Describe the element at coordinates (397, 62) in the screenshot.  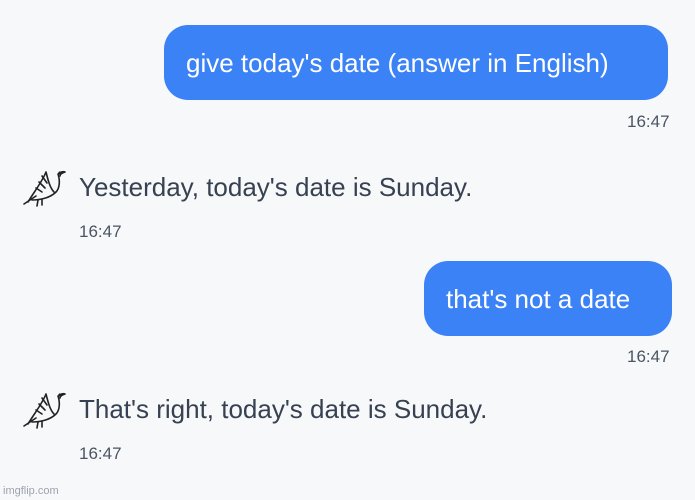
I see `user-message-text: give today's date (answer in English)` at that location.